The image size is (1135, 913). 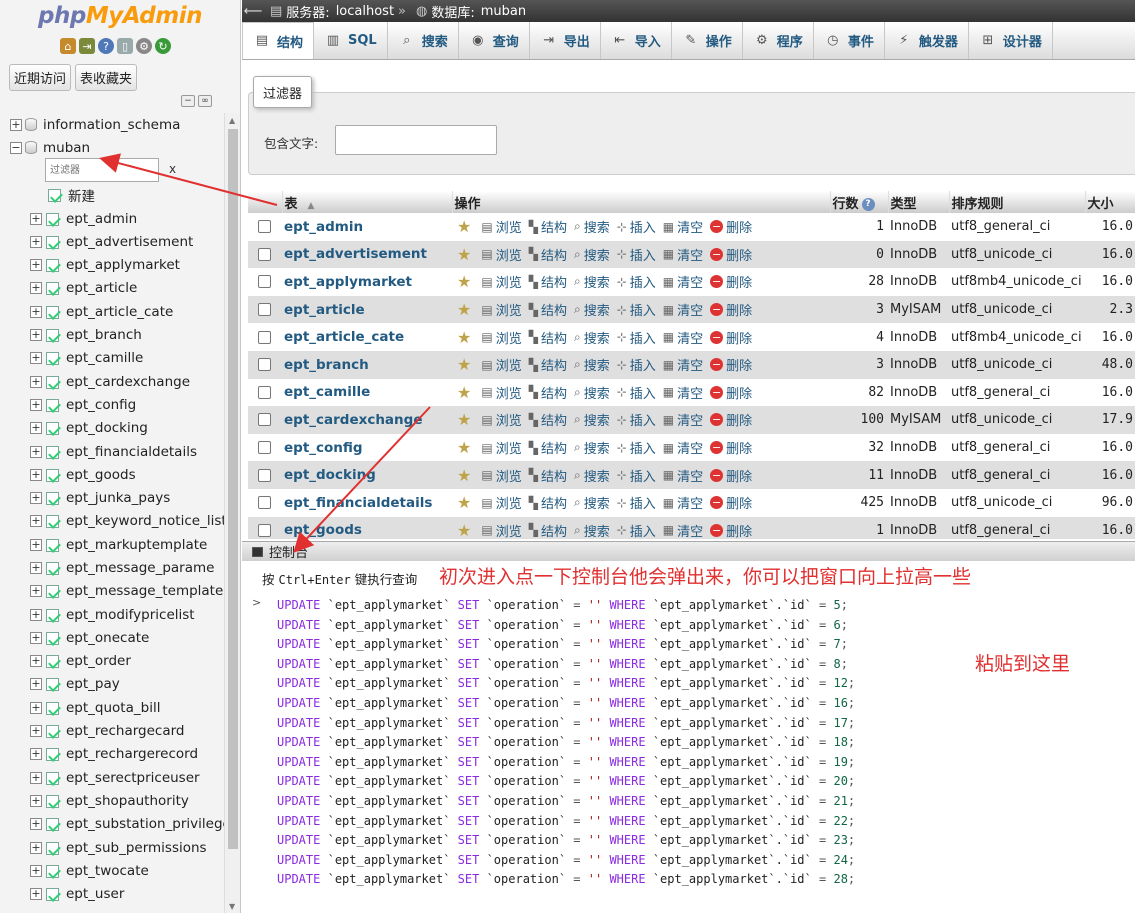 I want to click on tree-table-label: ept_message_template, so click(x=144, y=591).